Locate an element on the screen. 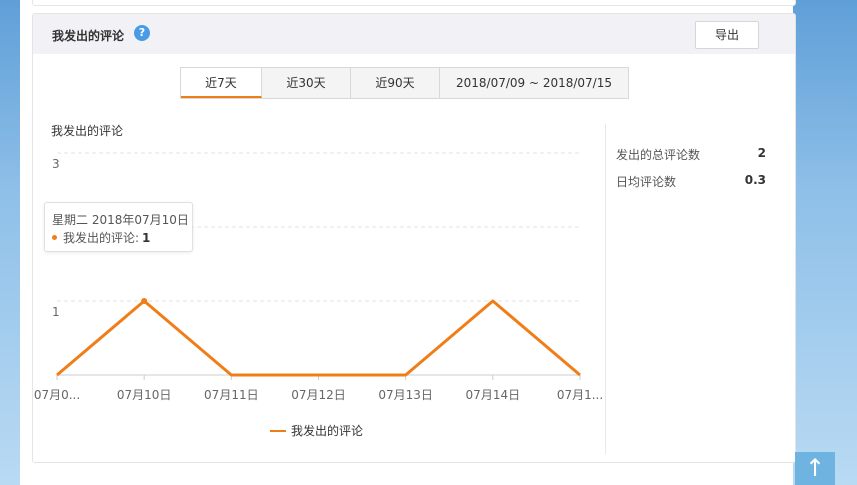 The image size is (857, 485). data-point is located at coordinates (144, 301).